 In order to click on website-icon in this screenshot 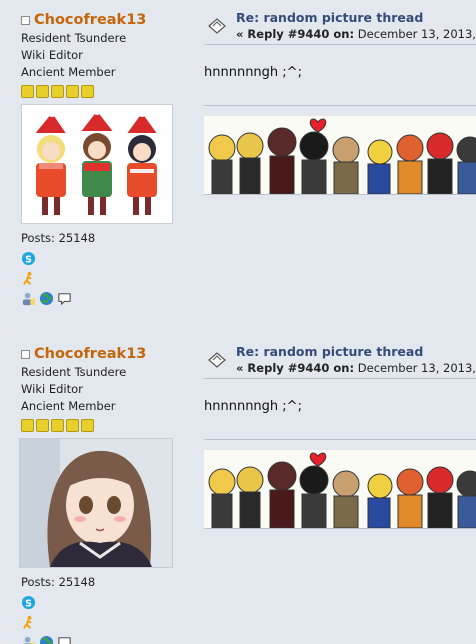, I will do `click(46, 298)`.